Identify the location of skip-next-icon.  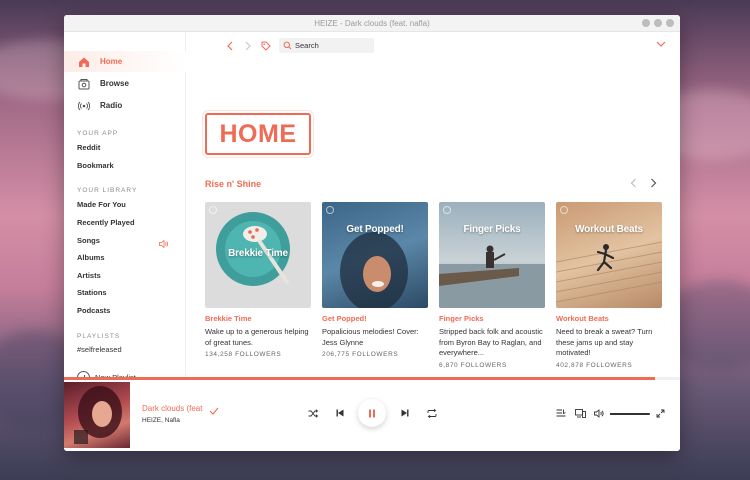
(405, 413).